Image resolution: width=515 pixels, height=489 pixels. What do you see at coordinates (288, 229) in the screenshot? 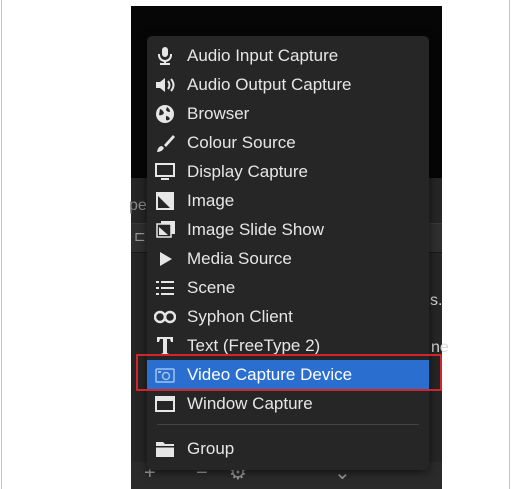
I see `menu-item-image-slide-show: Image Slide Show` at bounding box center [288, 229].